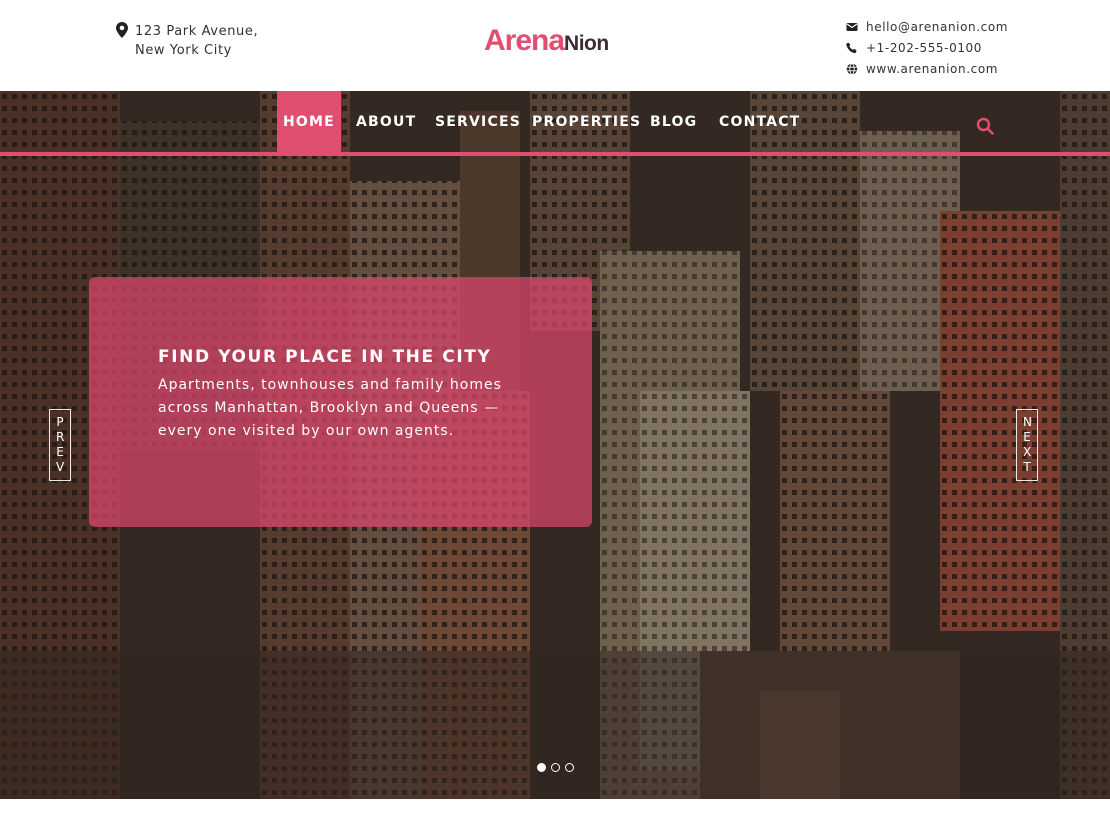  What do you see at coordinates (586, 43) in the screenshot?
I see `logo-part-2: Nion` at bounding box center [586, 43].